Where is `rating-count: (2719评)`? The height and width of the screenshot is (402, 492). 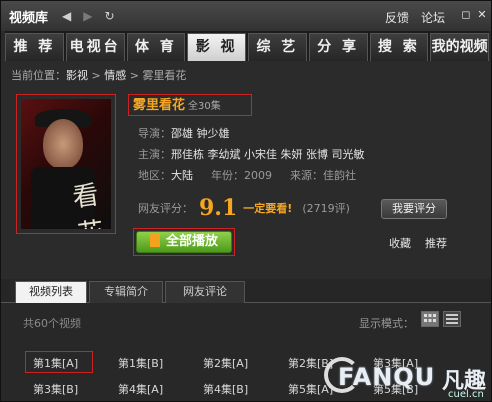
rating-count: (2719评) is located at coordinates (326, 208).